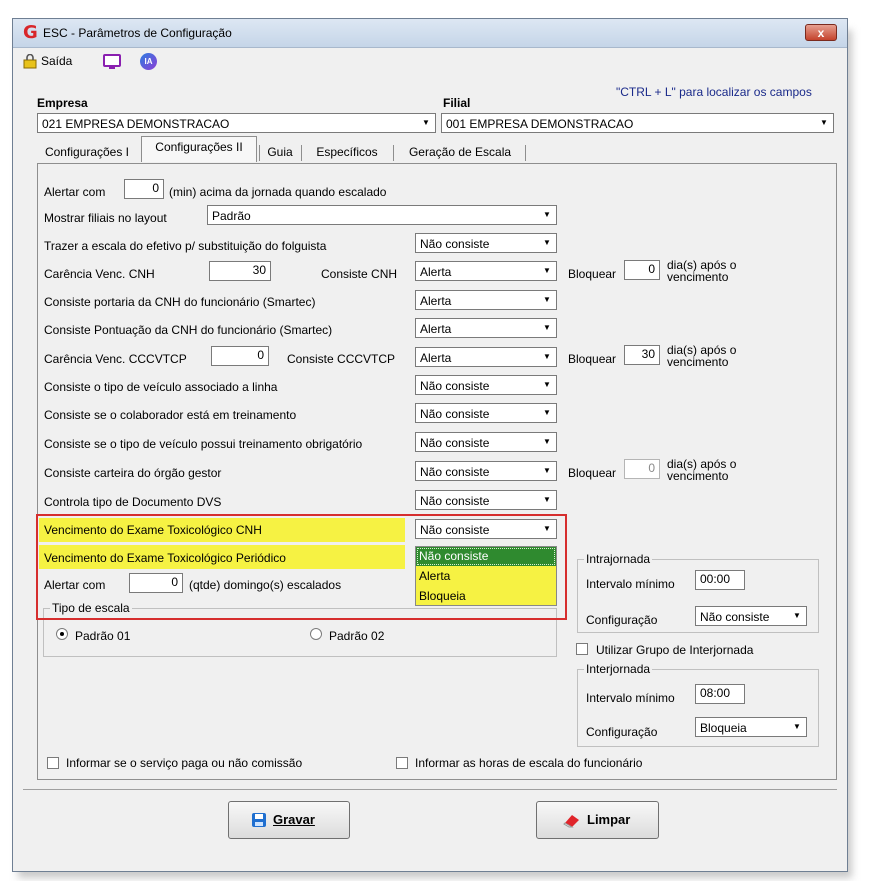 This screenshot has width=872, height=881. What do you see at coordinates (62, 103) in the screenshot?
I see `empresa-label: Empresa` at bounding box center [62, 103].